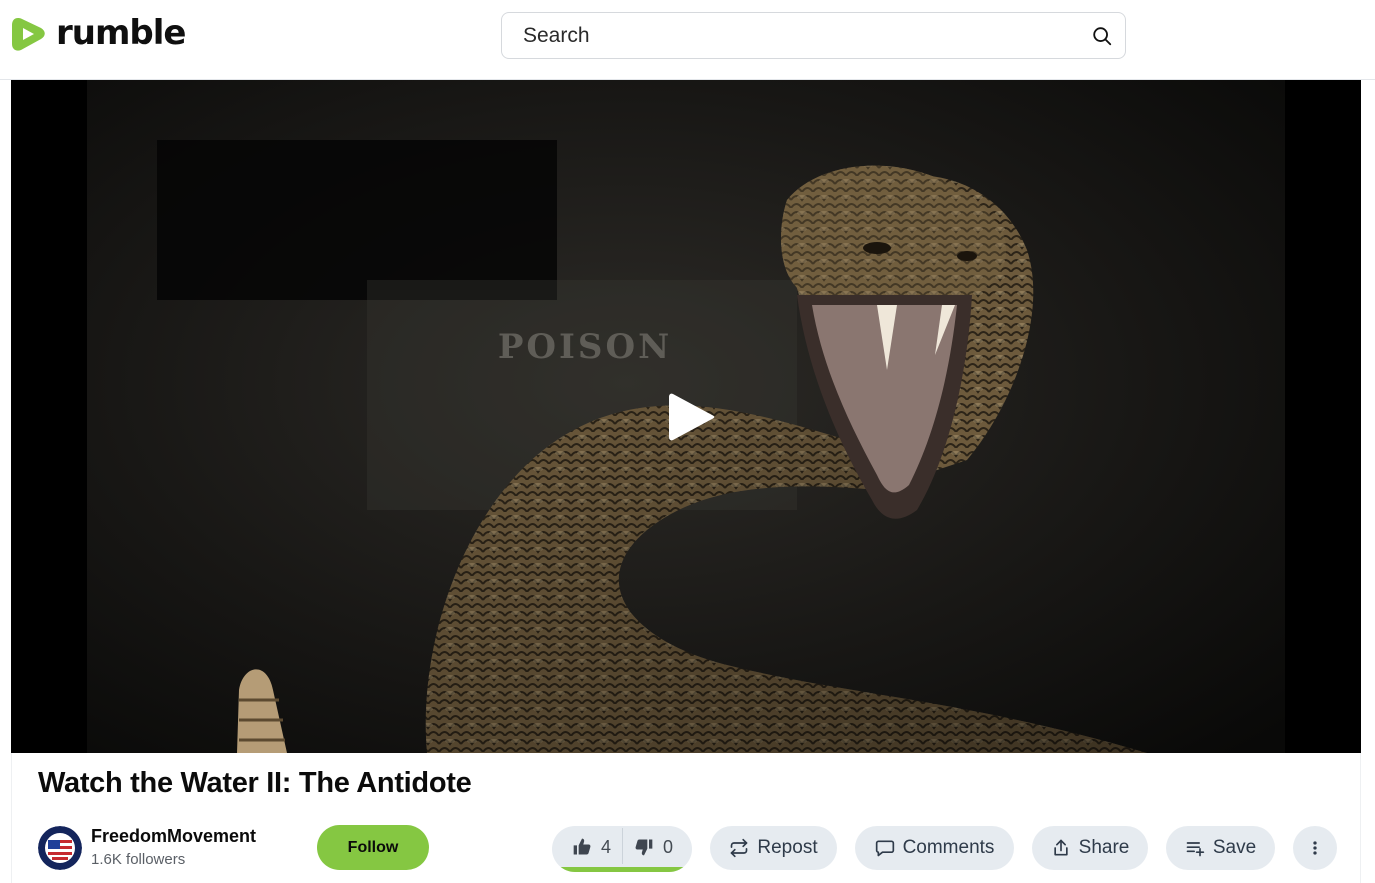 The height and width of the screenshot is (883, 1375). What do you see at coordinates (585, 347) in the screenshot?
I see `thumbnail-poison-text: POISON` at bounding box center [585, 347].